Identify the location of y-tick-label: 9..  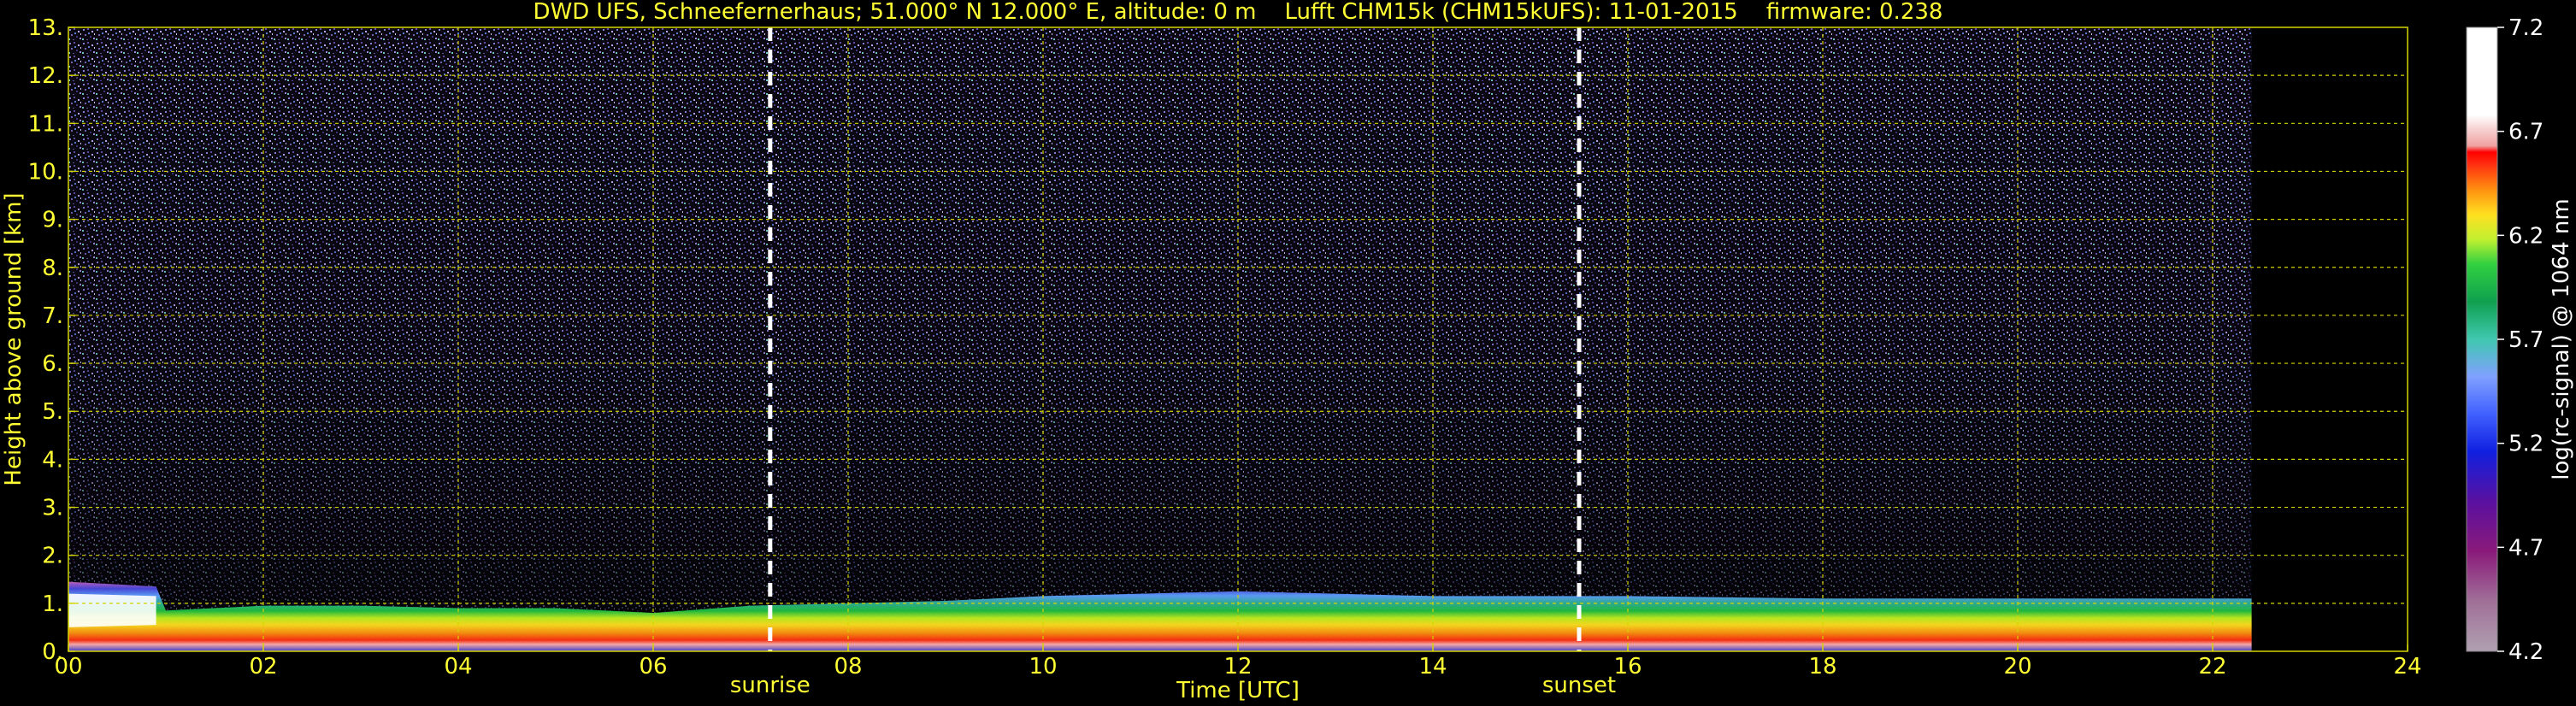
(52, 220).